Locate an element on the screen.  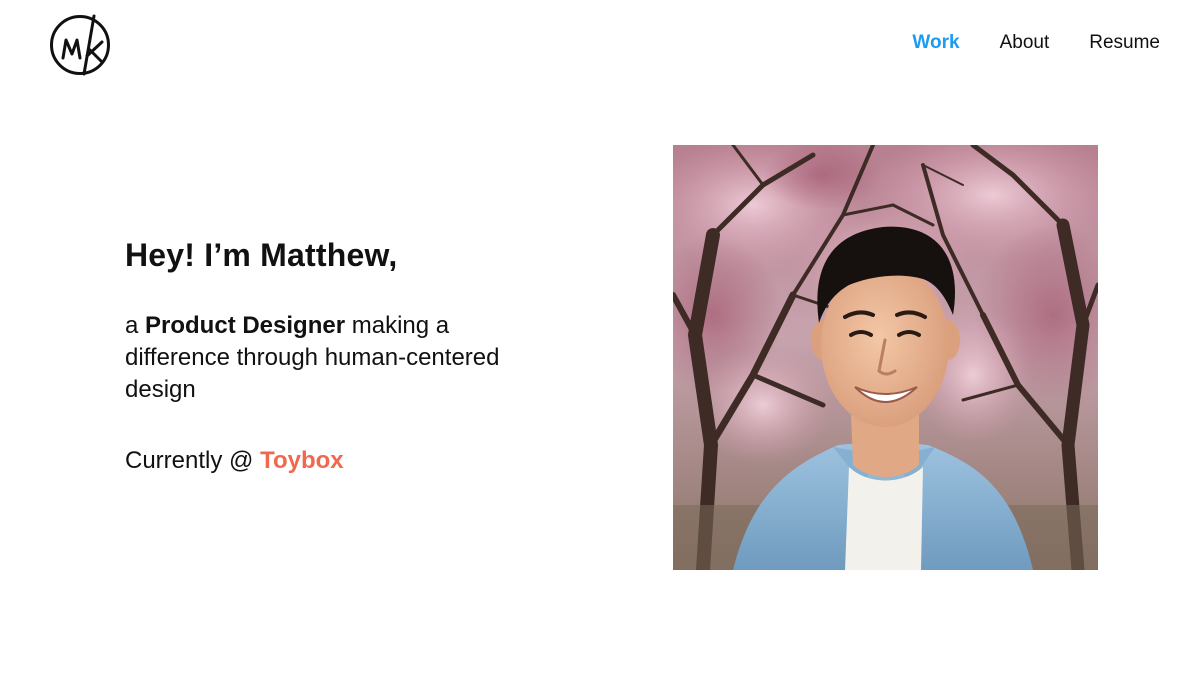
top-nav: Work About Resume is located at coordinates (1036, 43).